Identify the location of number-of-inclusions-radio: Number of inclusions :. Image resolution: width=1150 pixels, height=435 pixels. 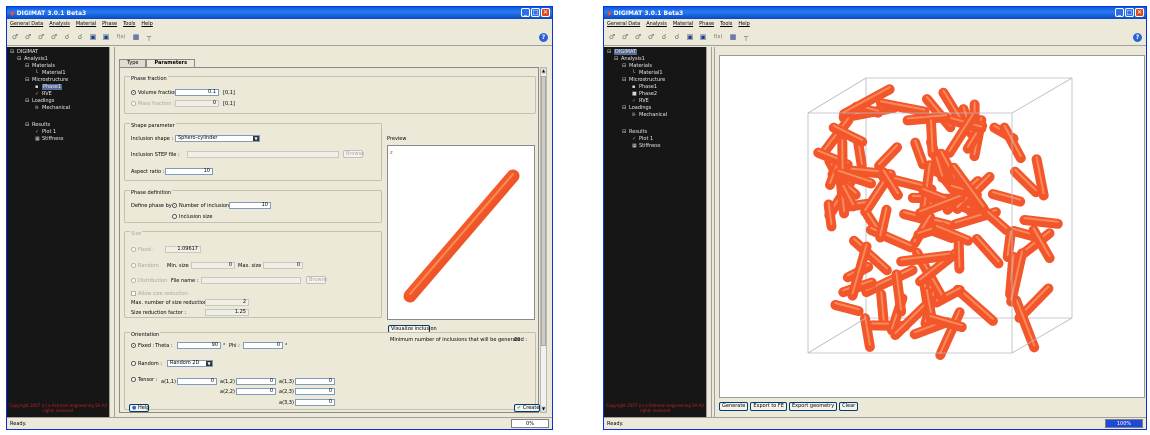
(203, 206).